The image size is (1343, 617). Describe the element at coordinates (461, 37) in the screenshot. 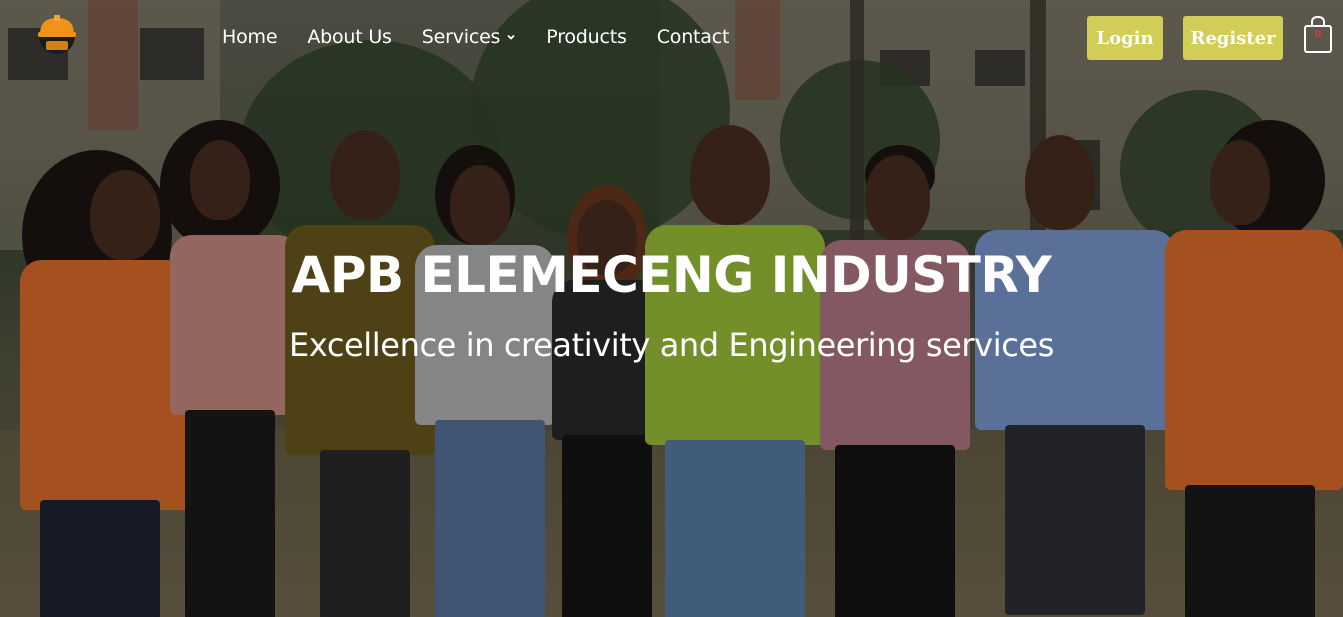

I see `nav-services-label: Services` at that location.